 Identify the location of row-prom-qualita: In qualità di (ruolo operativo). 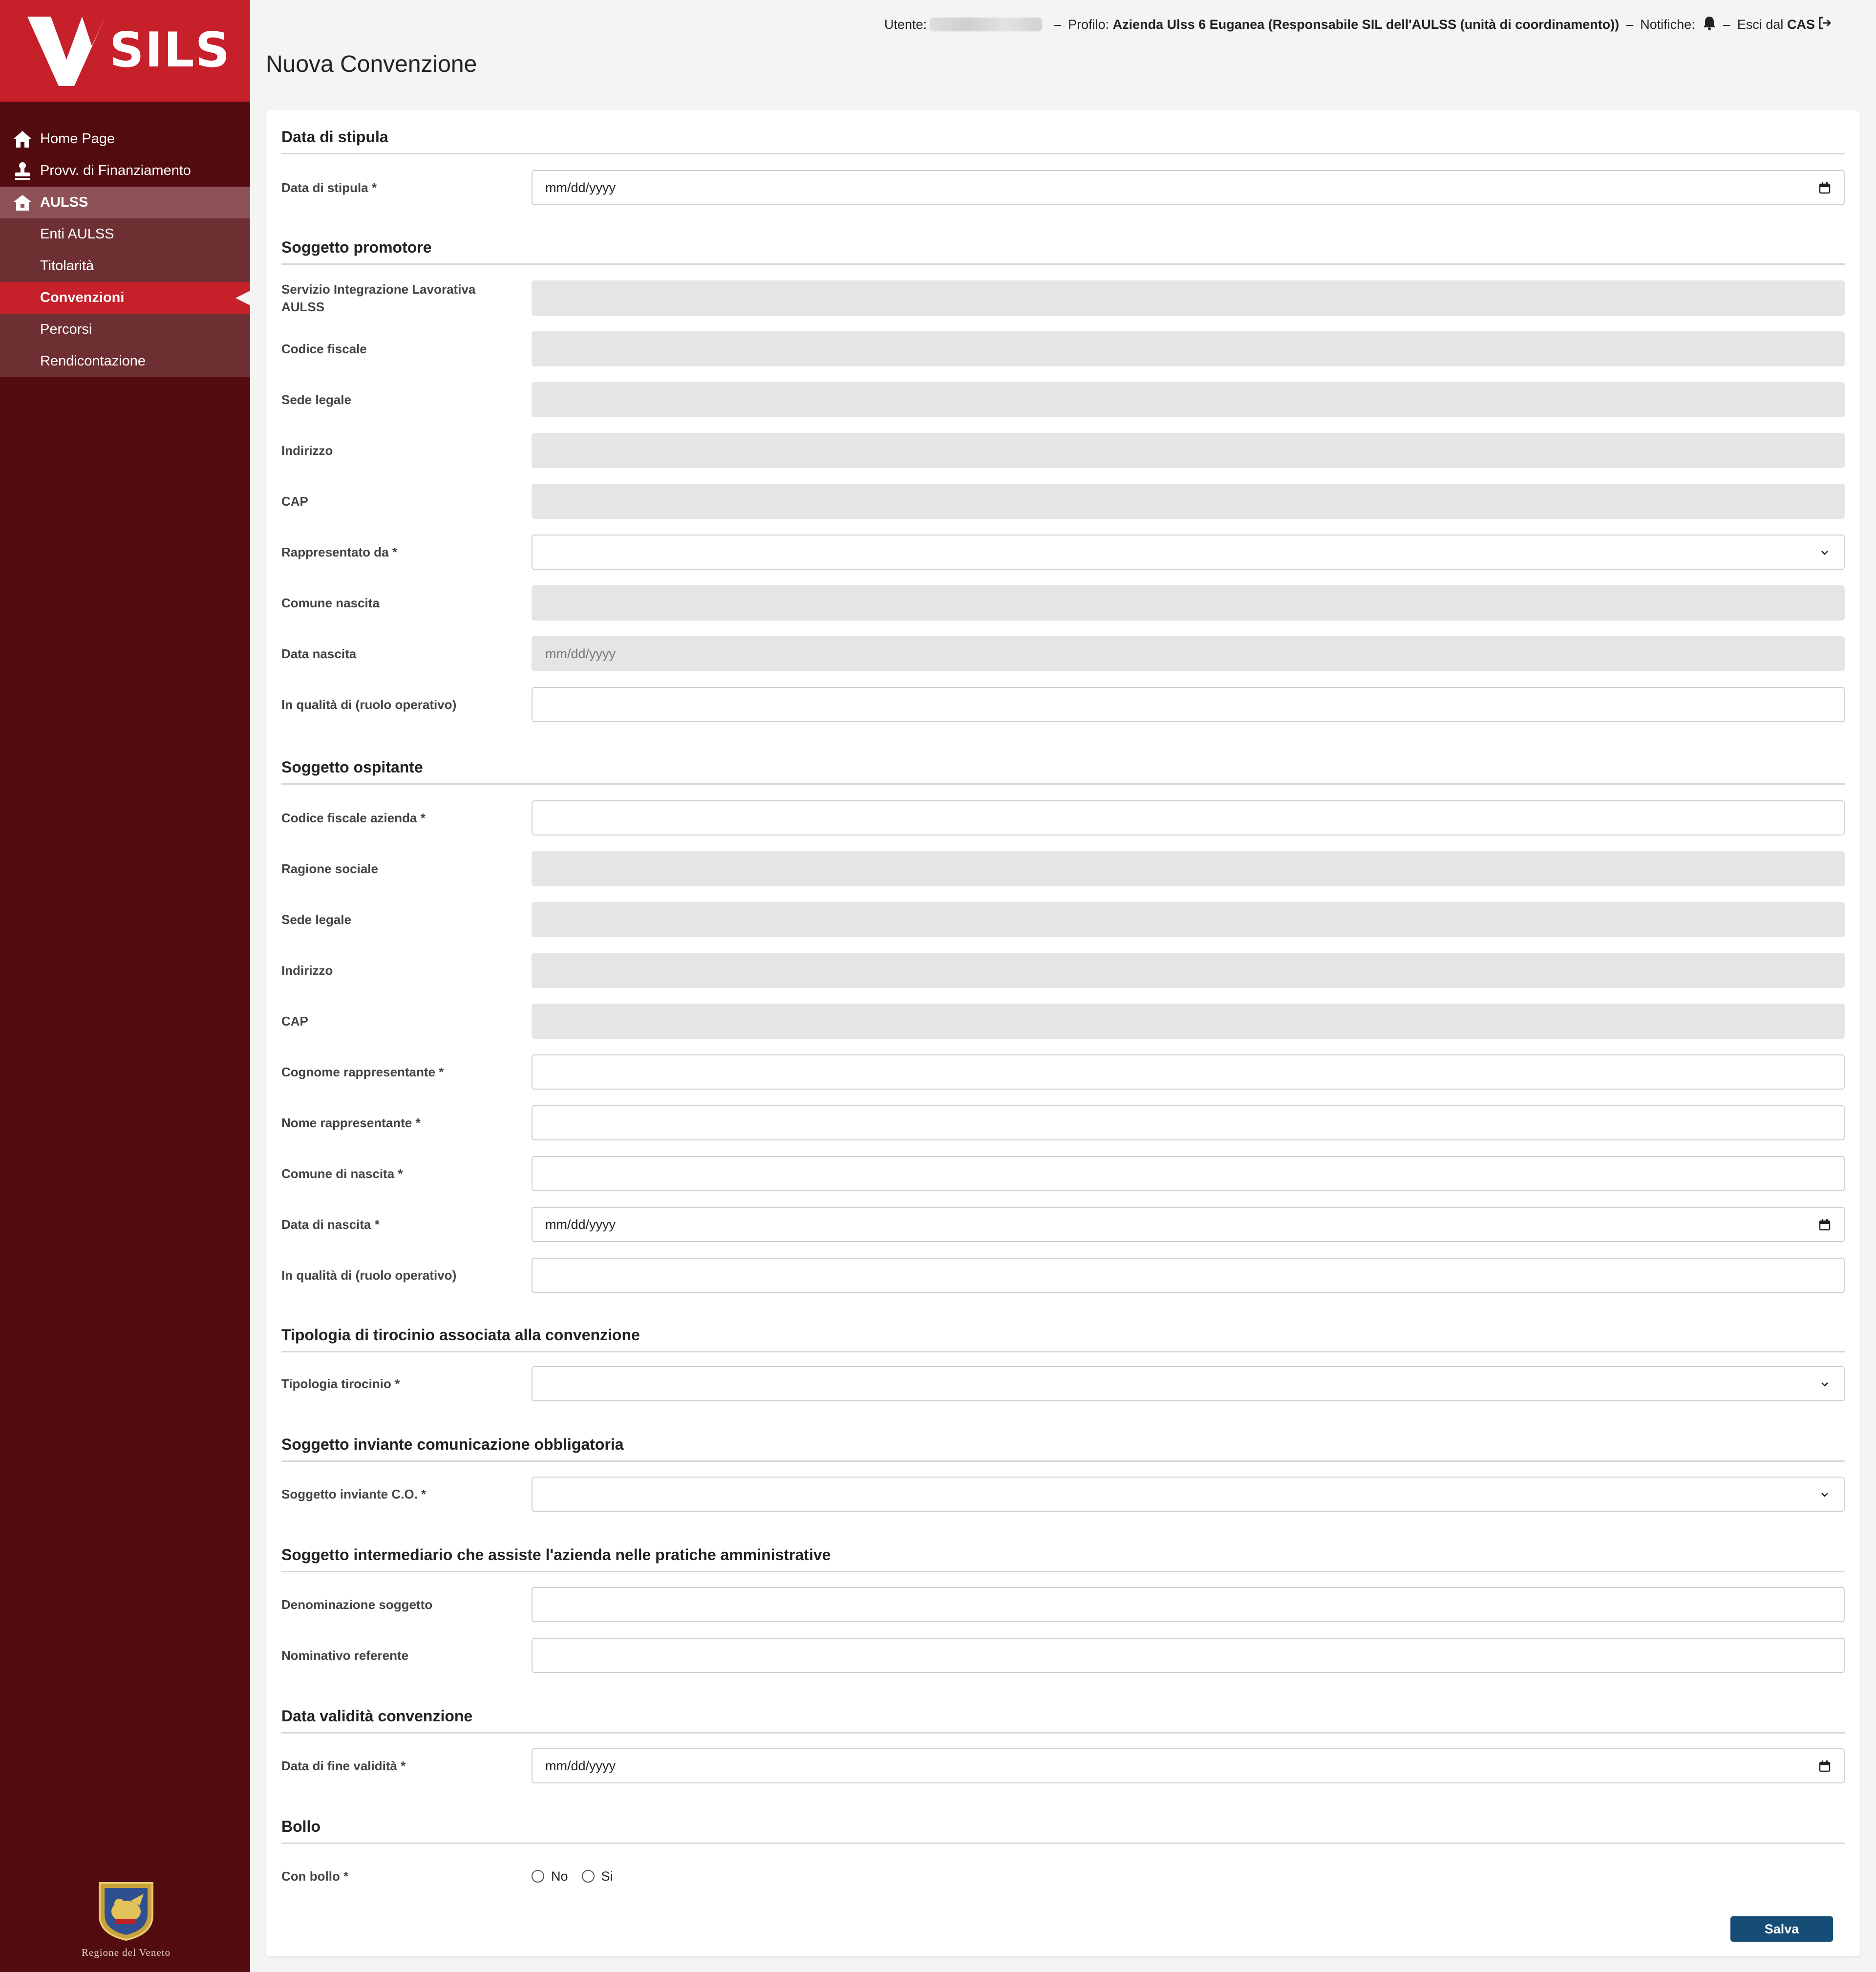
(1063, 704).